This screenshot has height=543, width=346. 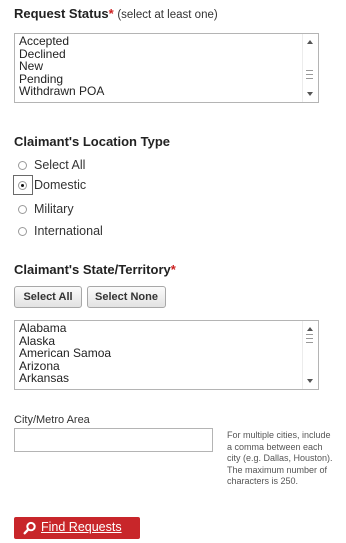 What do you see at coordinates (52, 420) in the screenshot?
I see `city-label: City/Metro Area` at bounding box center [52, 420].